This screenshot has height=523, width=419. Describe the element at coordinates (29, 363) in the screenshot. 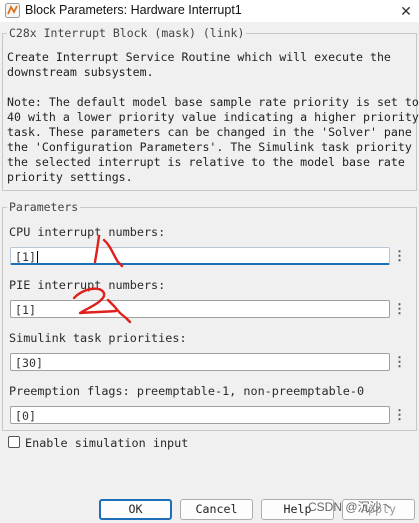

I see `task-priorities-value: [30]` at that location.